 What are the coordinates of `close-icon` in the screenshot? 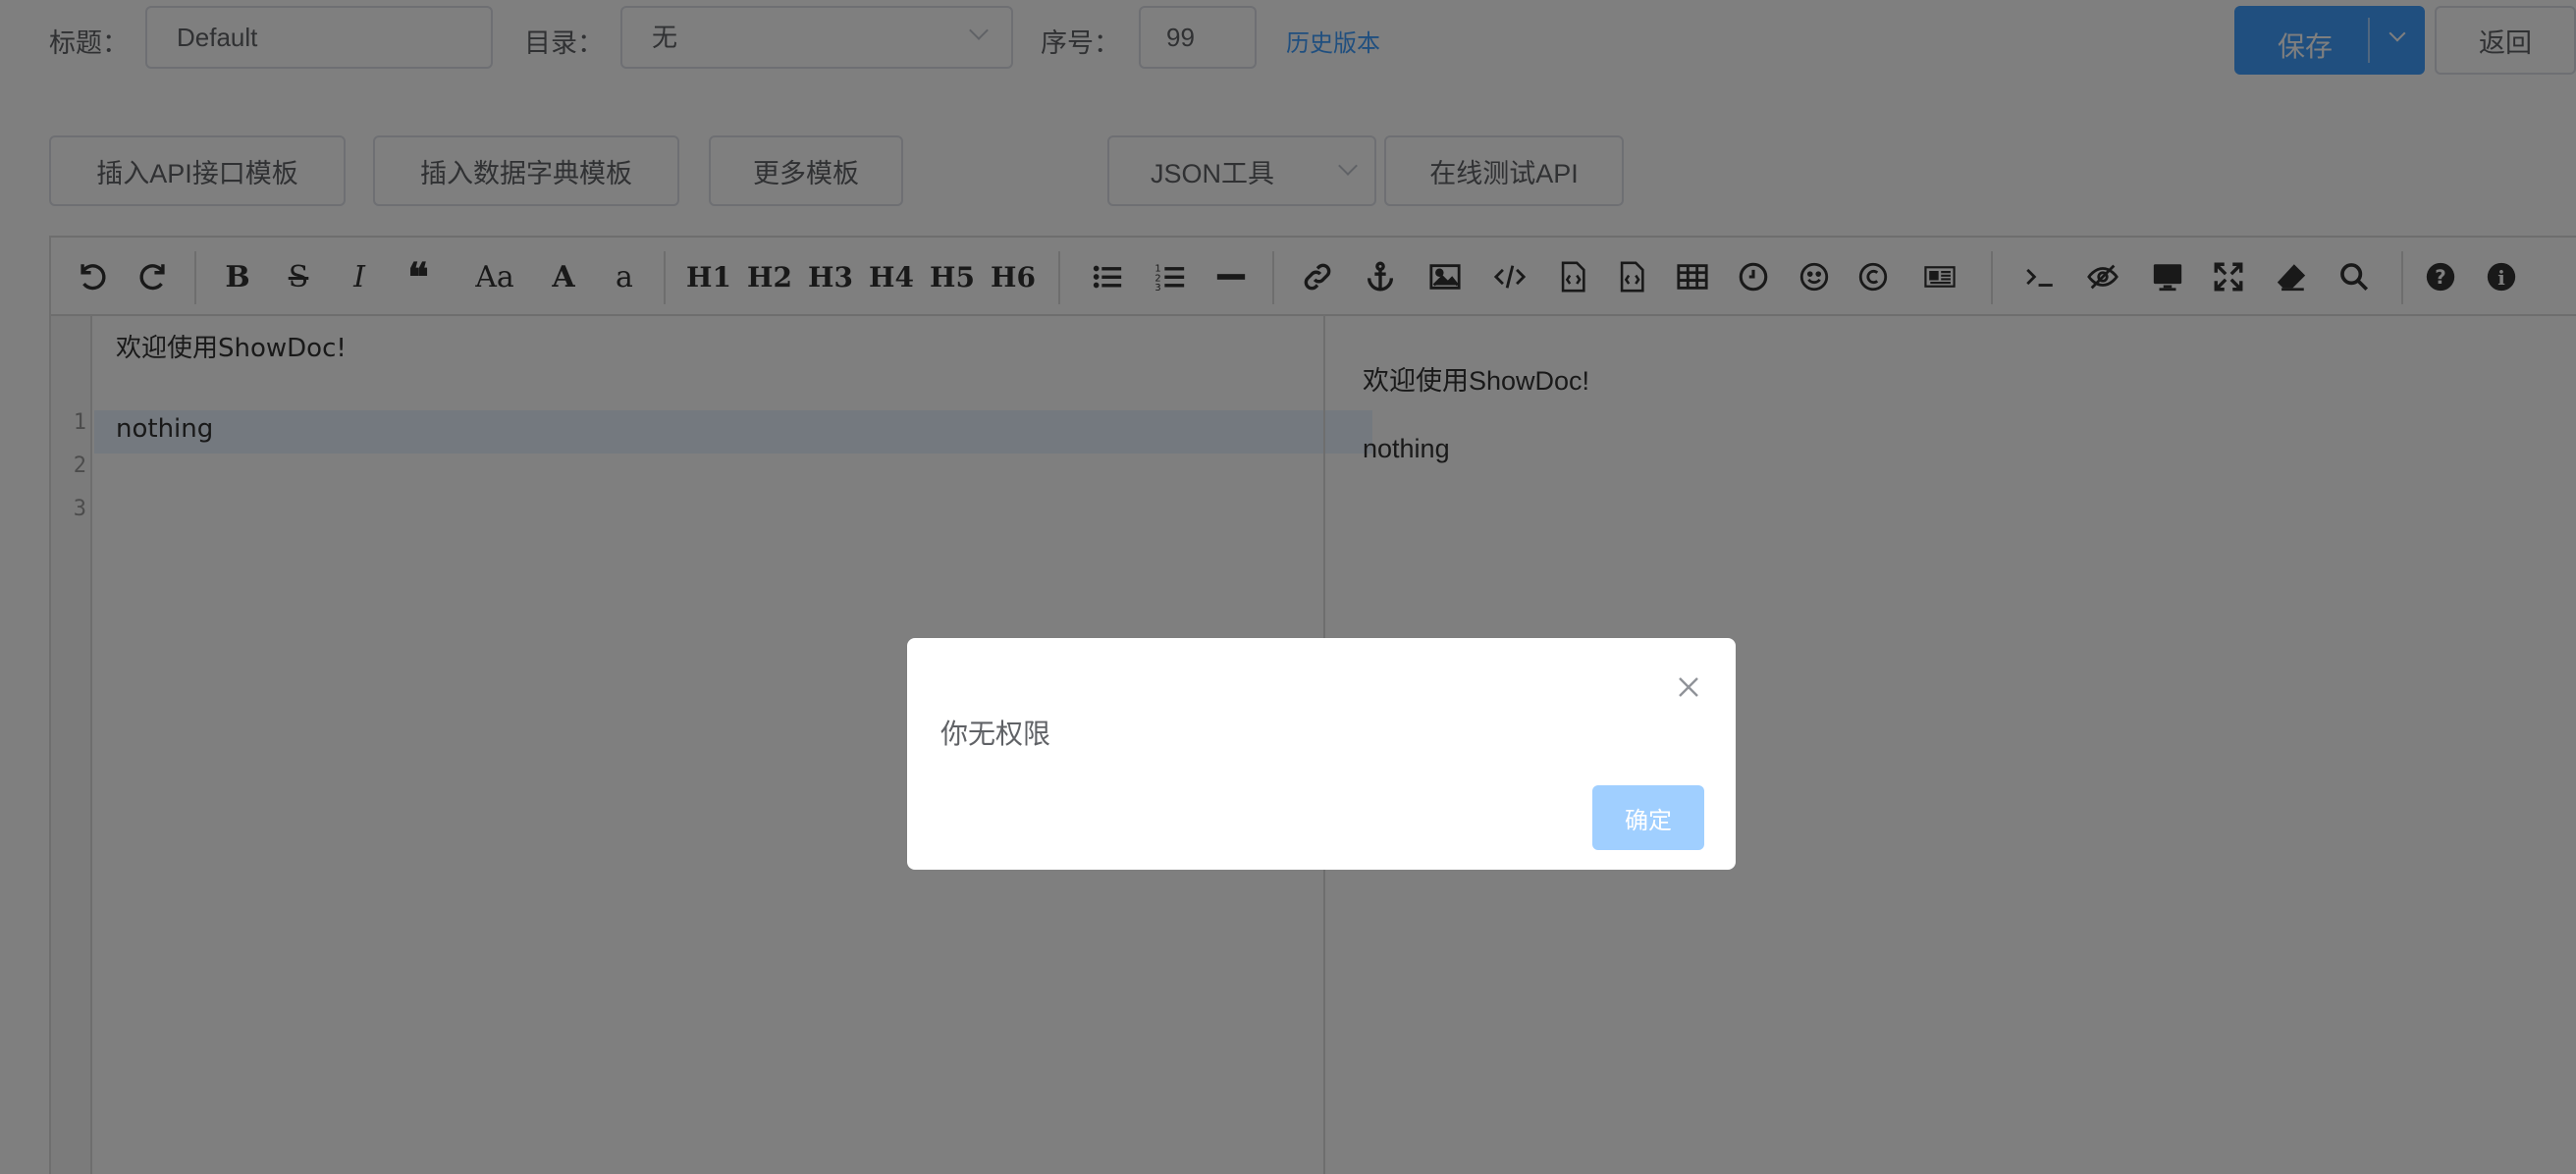 It's located at (1688, 687).